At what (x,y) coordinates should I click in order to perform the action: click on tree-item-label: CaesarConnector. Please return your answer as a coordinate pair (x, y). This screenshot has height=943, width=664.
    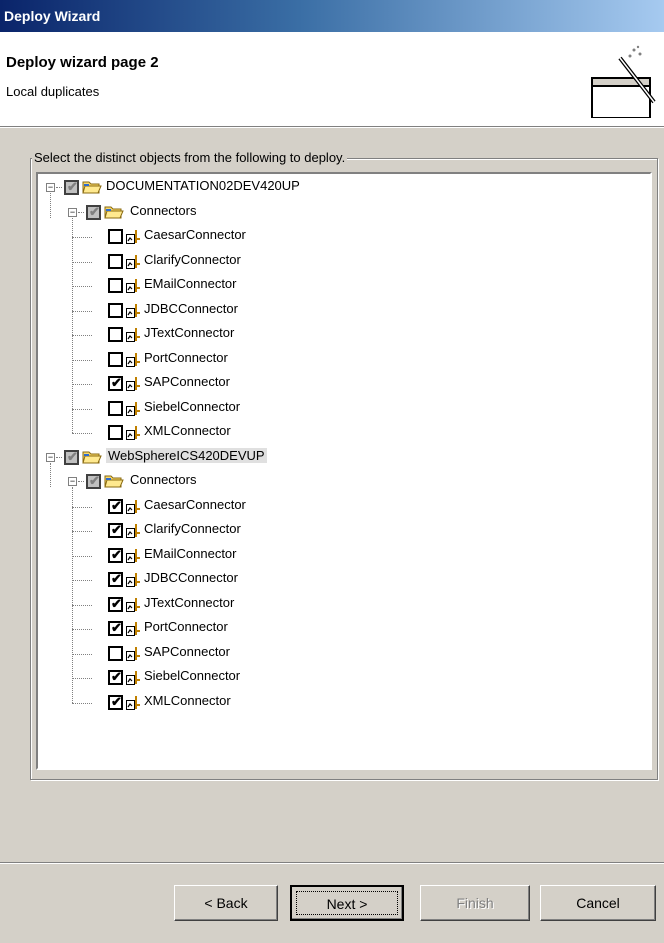
    Looking at the image, I should click on (195, 504).